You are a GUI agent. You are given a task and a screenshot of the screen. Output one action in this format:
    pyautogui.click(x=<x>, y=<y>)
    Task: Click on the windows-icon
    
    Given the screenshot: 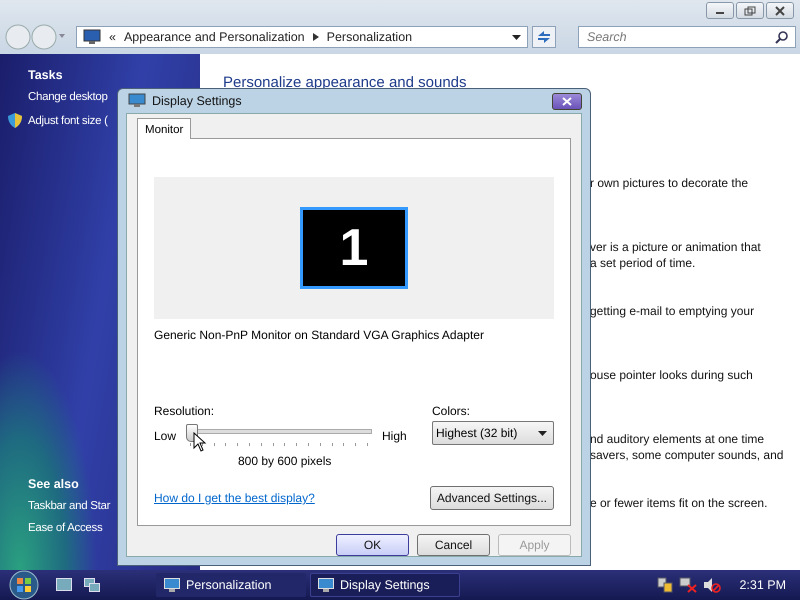 What is the action you would take?
    pyautogui.click(x=92, y=585)
    